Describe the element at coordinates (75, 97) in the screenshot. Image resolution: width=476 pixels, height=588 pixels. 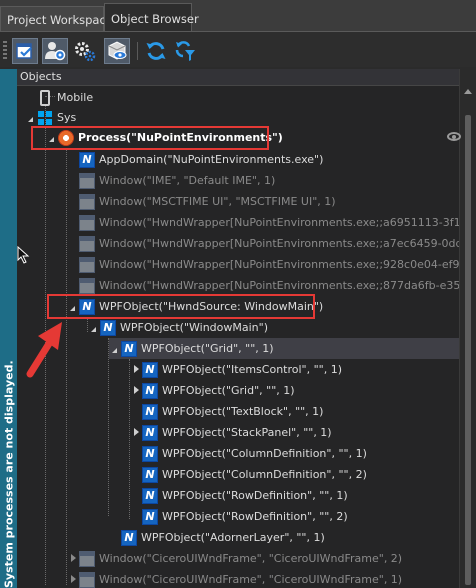
I see `tree-item-label: Mobile` at that location.